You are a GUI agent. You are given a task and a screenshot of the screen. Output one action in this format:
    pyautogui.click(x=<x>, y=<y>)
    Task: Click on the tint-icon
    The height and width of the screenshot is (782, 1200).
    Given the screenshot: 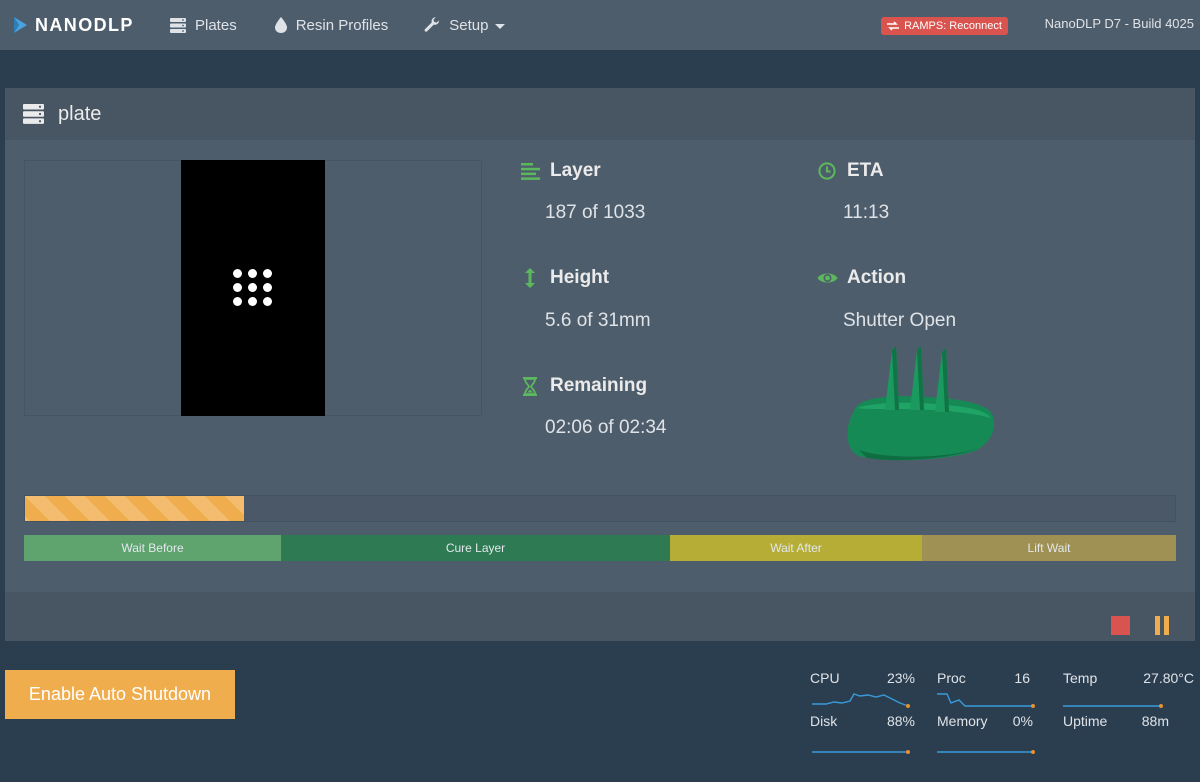 What is the action you would take?
    pyautogui.click(x=280, y=25)
    